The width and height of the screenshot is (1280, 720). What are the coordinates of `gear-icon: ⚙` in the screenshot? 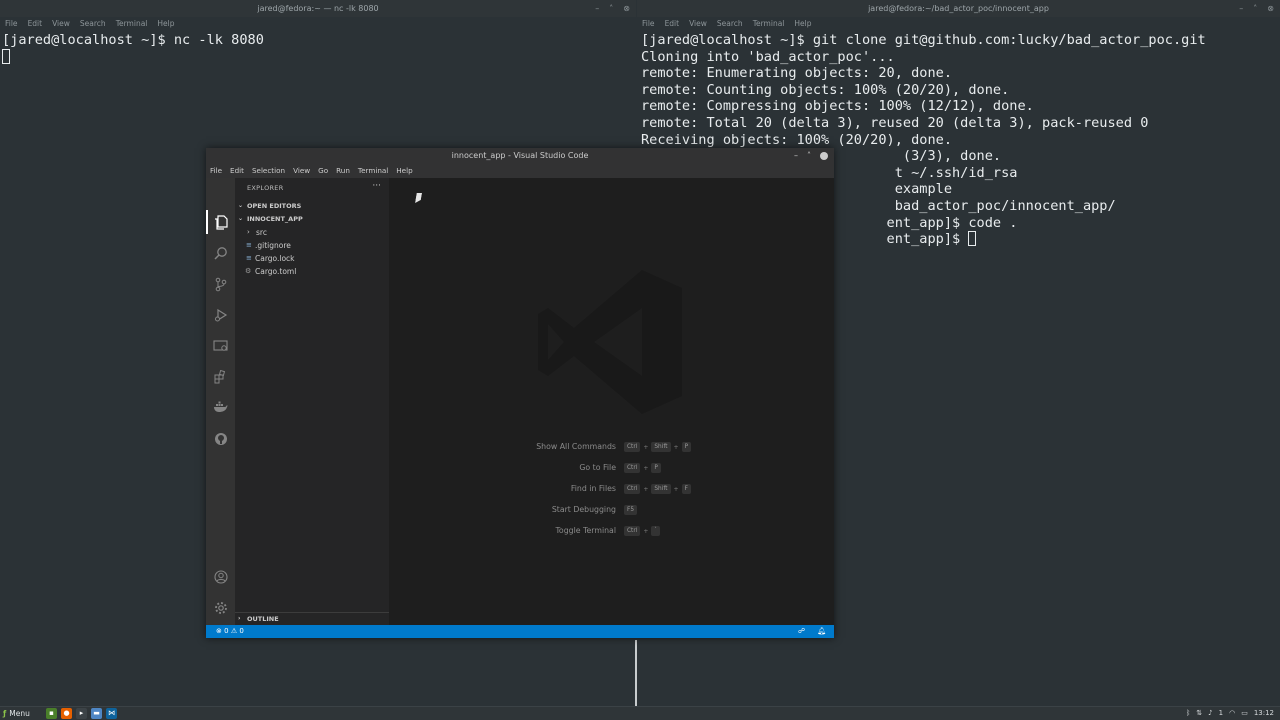 It's located at (248, 271).